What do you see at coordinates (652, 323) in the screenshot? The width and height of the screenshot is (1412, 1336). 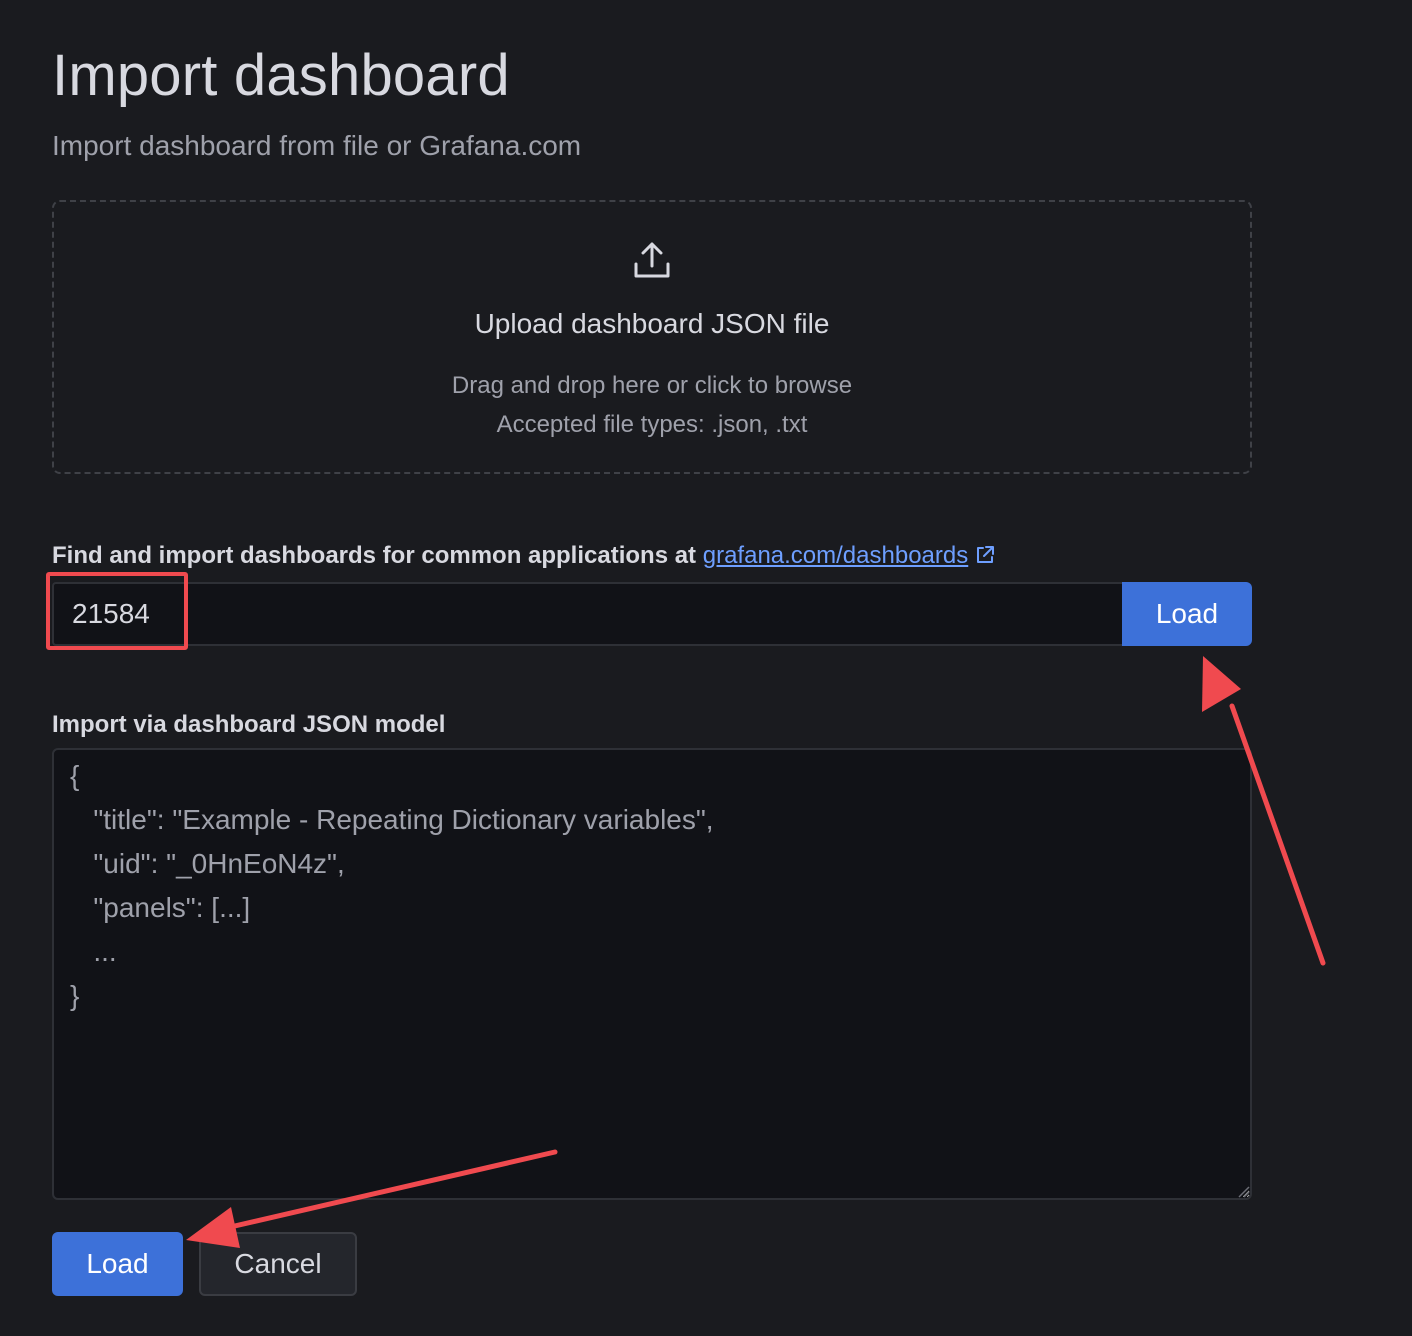 I see `upload-title: Upload dashboard JSON file` at bounding box center [652, 323].